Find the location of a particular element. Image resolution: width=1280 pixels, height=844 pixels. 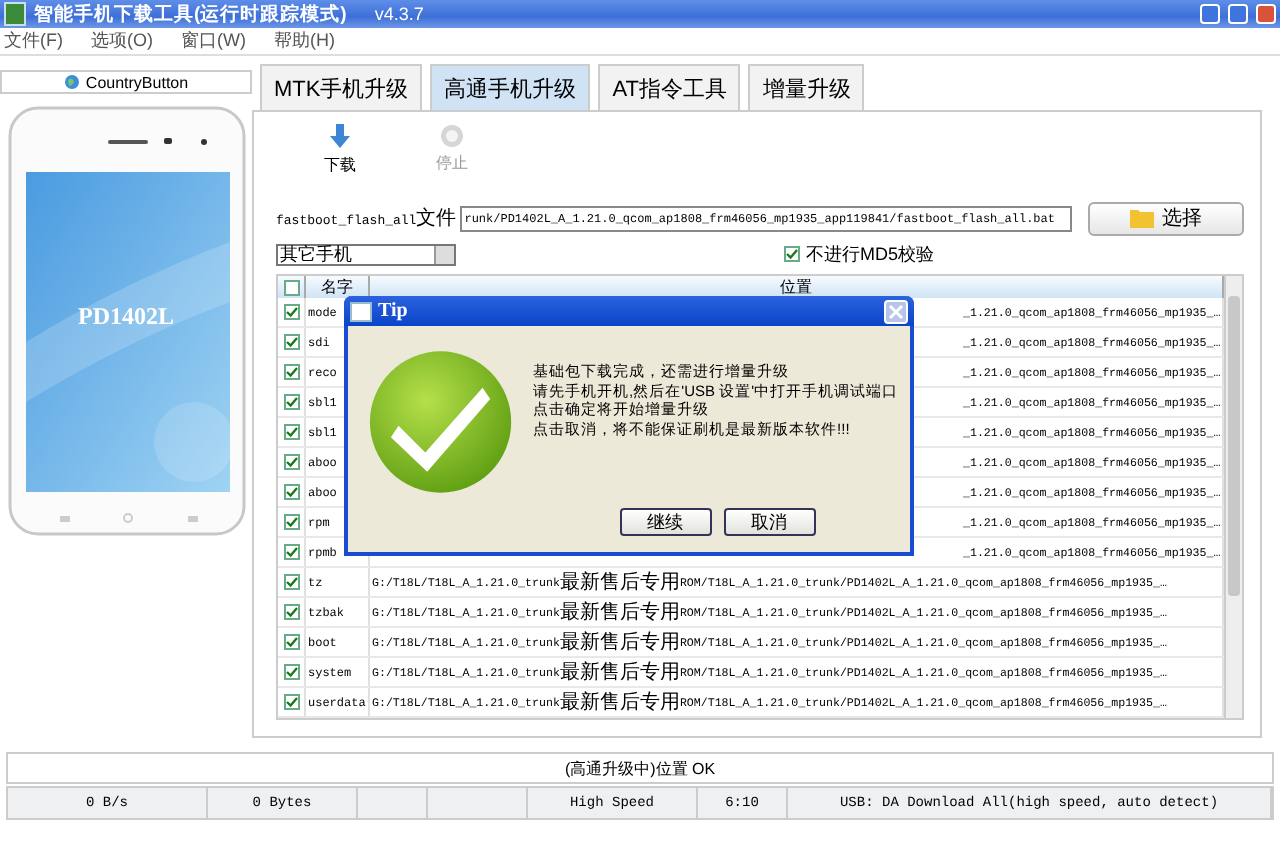

status-message: (高通升级中)位置 OK is located at coordinates (640, 768).